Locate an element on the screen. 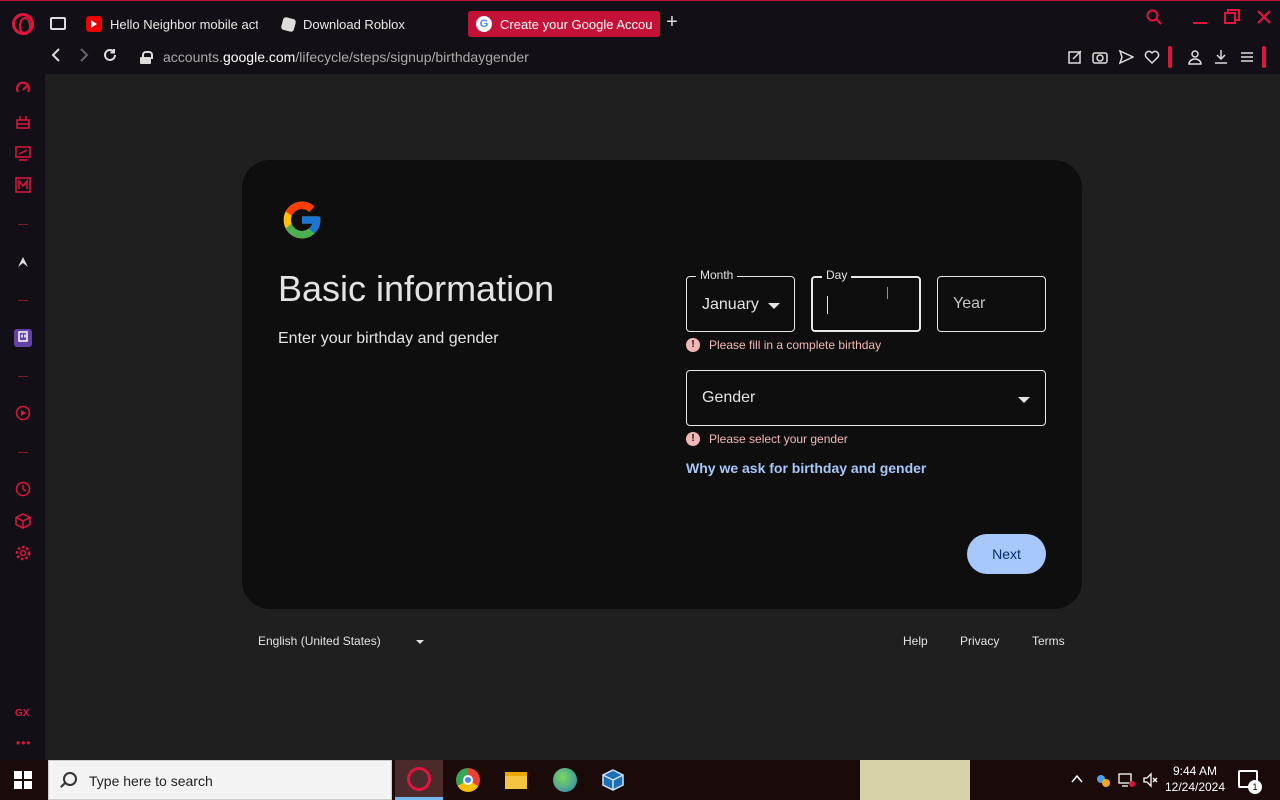  tab-label: Hello Neighbor mobile act is located at coordinates (184, 24).